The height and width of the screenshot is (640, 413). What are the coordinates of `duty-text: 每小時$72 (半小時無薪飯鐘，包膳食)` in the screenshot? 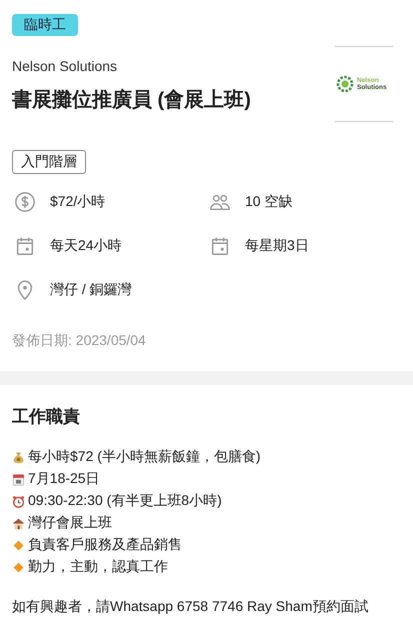 It's located at (144, 457).